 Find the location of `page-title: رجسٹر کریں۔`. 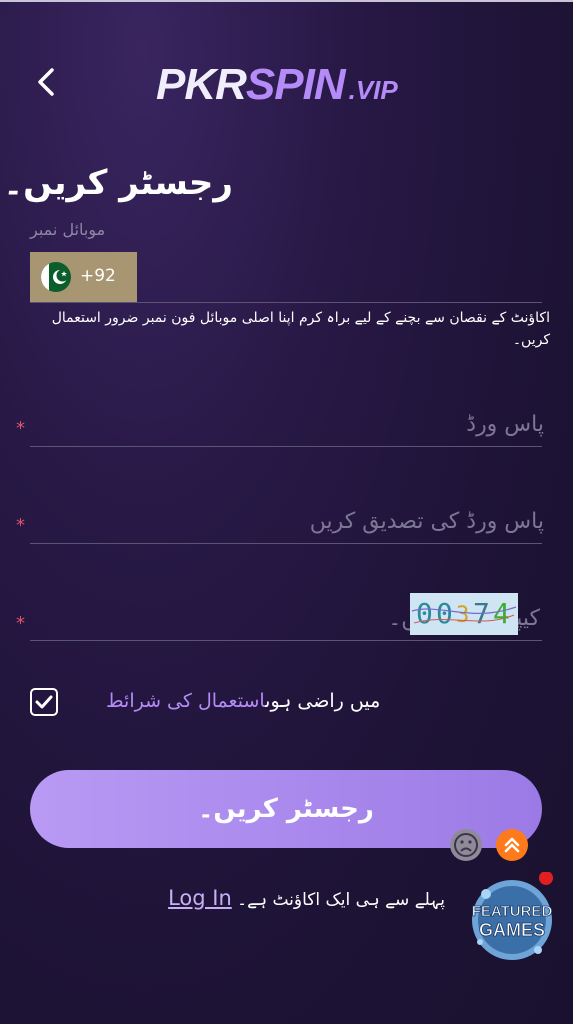

page-title: رجسٹر کریں۔ is located at coordinates (118, 183).